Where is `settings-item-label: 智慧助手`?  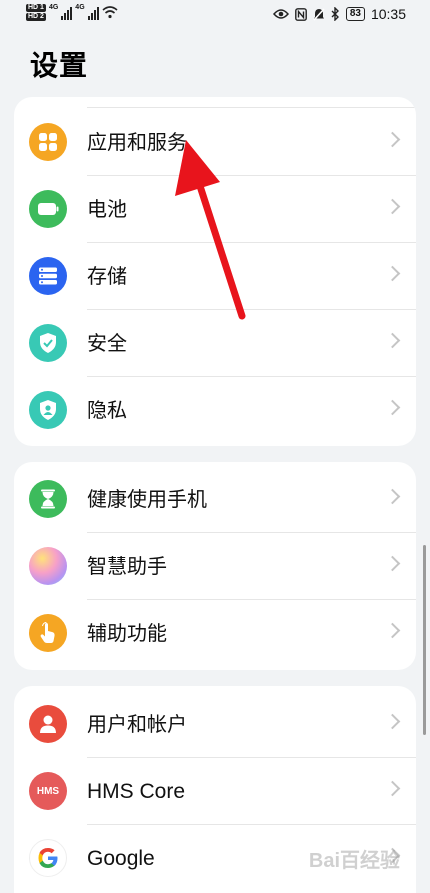
settings-item-label: 智慧助手 is located at coordinates (127, 566).